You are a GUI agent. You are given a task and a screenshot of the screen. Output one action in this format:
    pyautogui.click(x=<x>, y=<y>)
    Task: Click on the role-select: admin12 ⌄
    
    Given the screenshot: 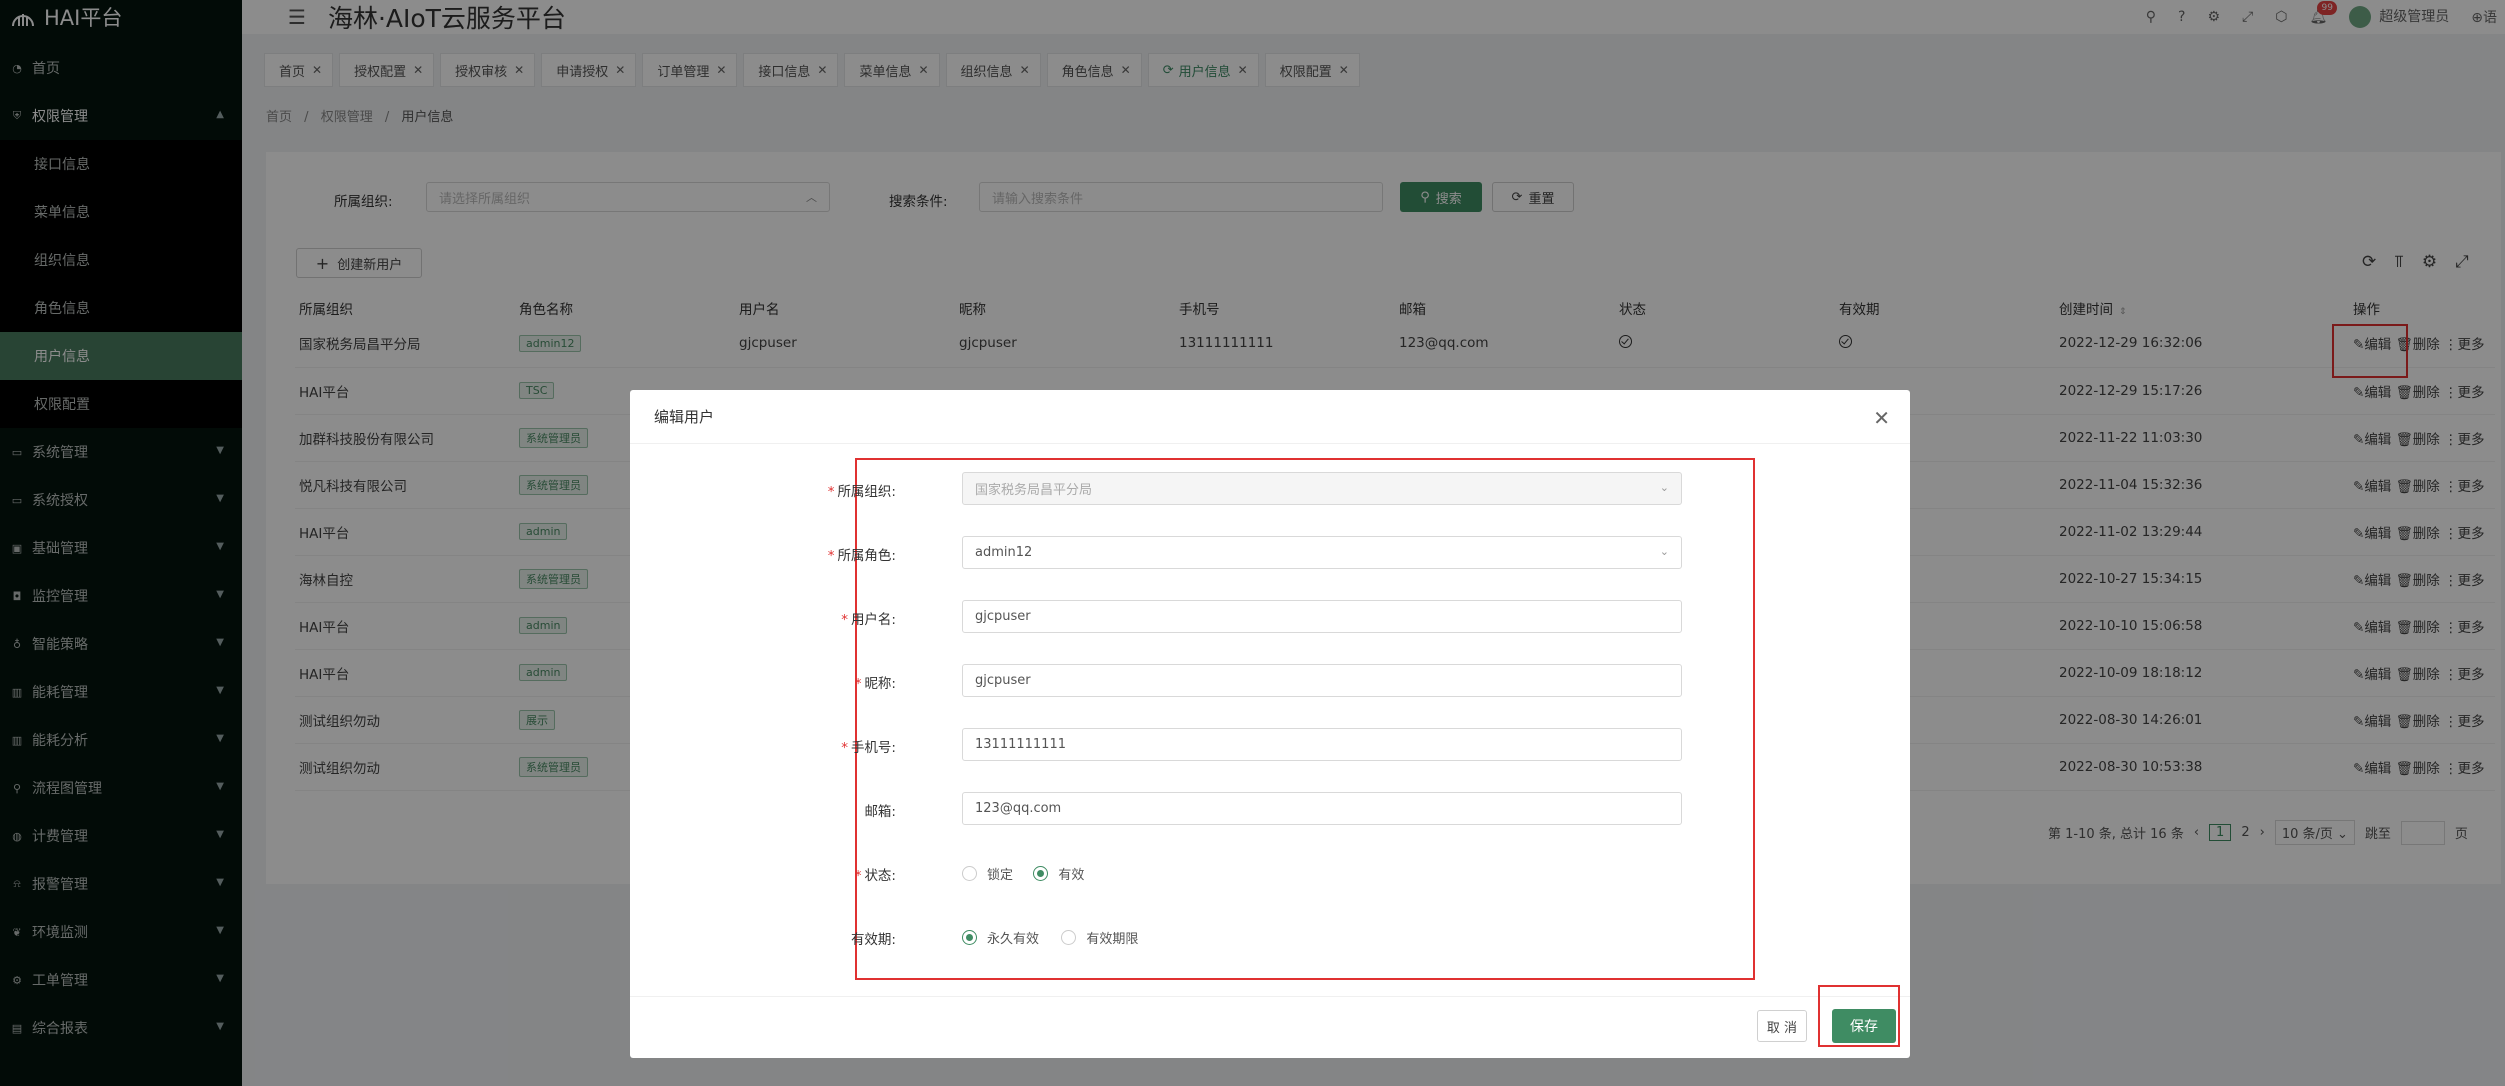 What is the action you would take?
    pyautogui.click(x=1322, y=552)
    